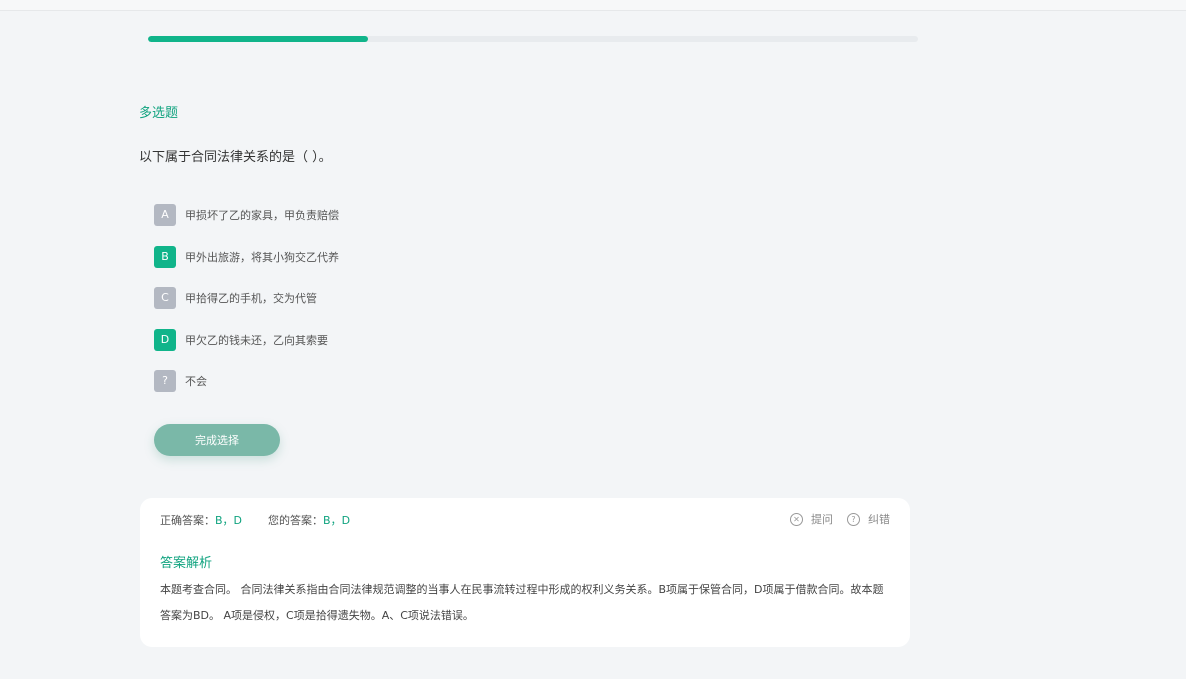 The width and height of the screenshot is (1186, 679). Describe the element at coordinates (337, 520) in the screenshot. I see `your-answer-value: B，D` at that location.